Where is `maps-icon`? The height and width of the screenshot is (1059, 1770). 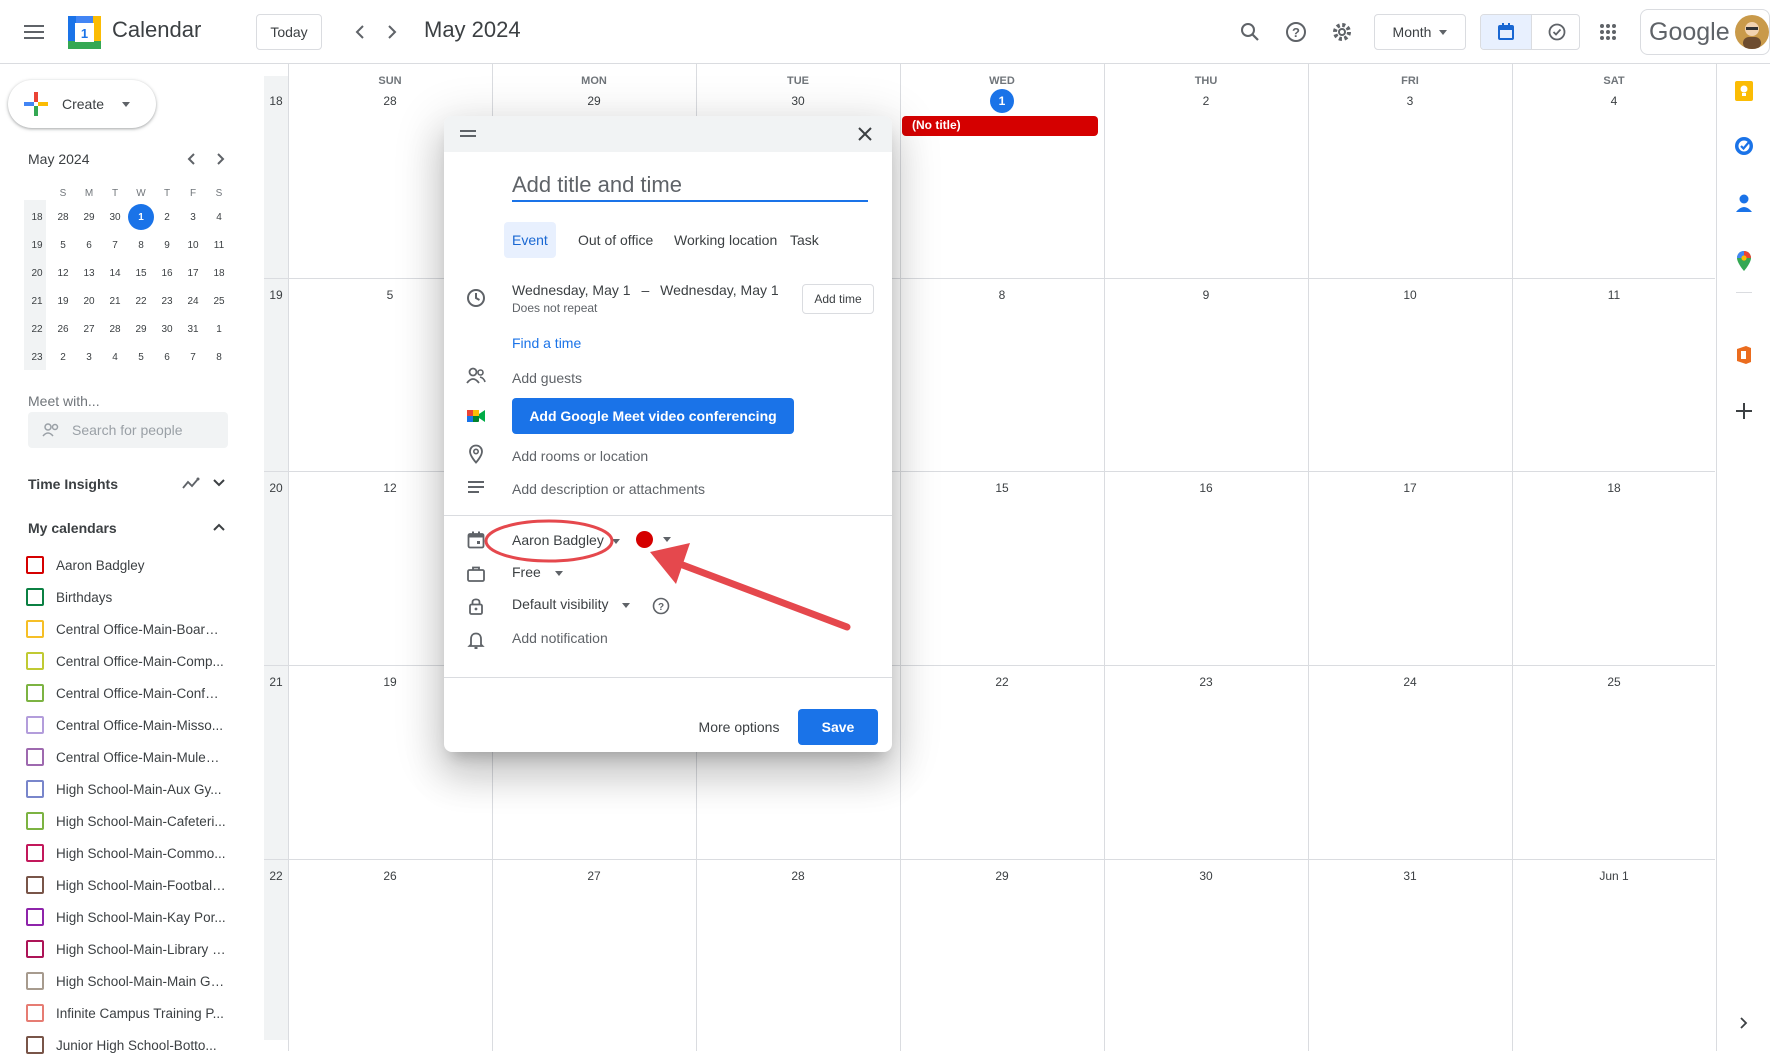 maps-icon is located at coordinates (1744, 261).